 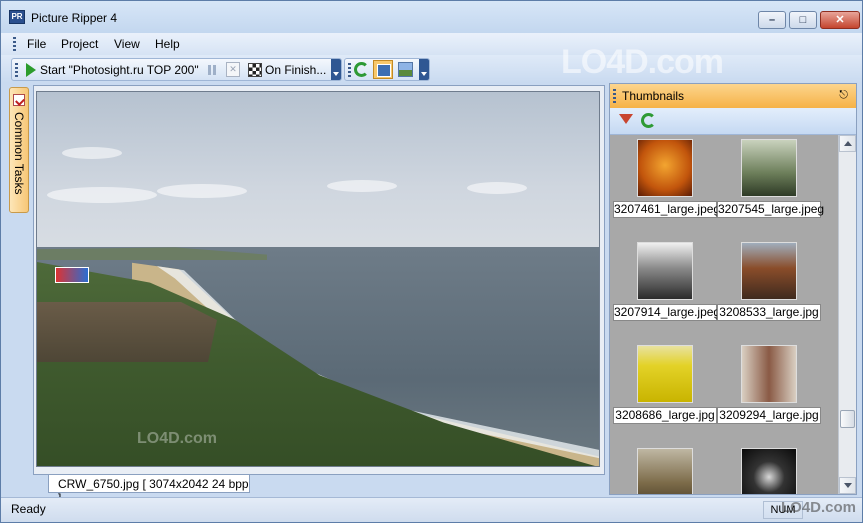 I want to click on thumbnail-label: 3207461_large.jpeg, so click(x=667, y=209).